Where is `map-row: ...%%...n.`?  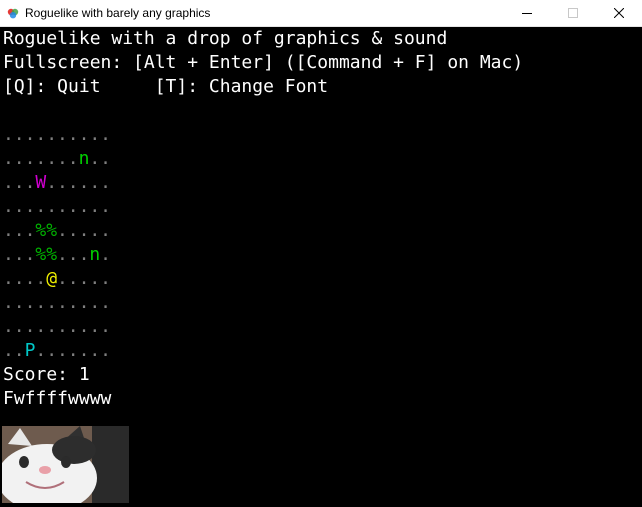 map-row: ...%%...n. is located at coordinates (57, 255).